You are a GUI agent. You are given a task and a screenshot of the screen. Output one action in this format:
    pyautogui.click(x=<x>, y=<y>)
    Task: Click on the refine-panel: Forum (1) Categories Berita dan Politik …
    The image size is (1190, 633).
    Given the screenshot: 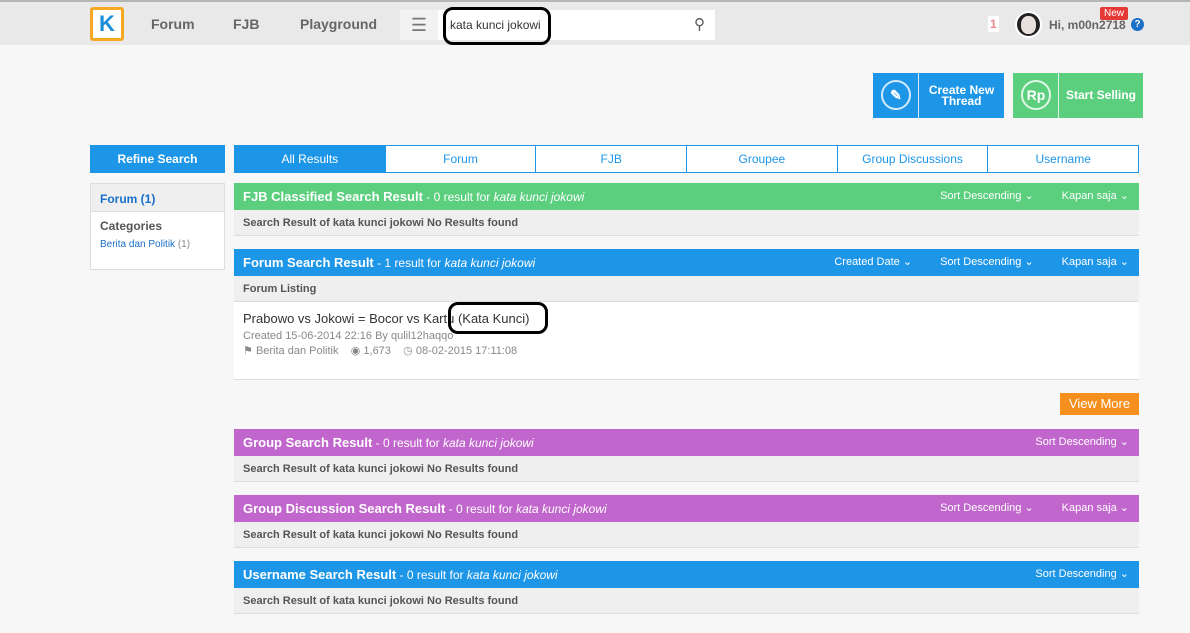 What is the action you would take?
    pyautogui.click(x=157, y=226)
    